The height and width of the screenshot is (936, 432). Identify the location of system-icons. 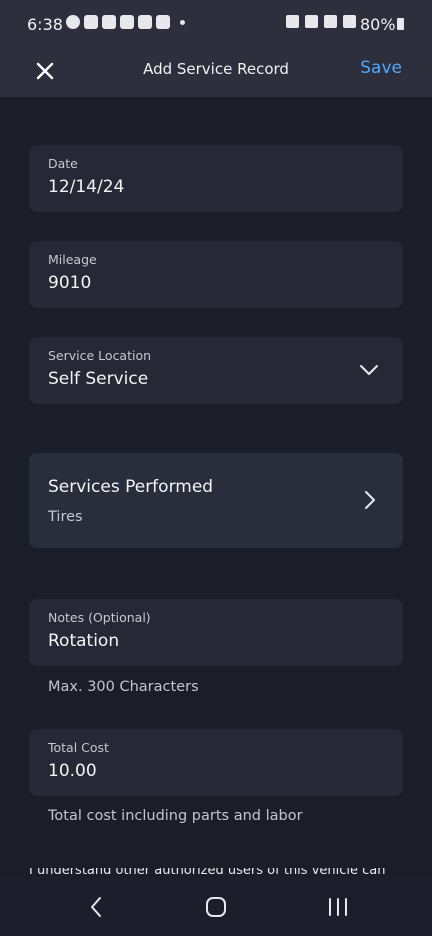
(321, 21).